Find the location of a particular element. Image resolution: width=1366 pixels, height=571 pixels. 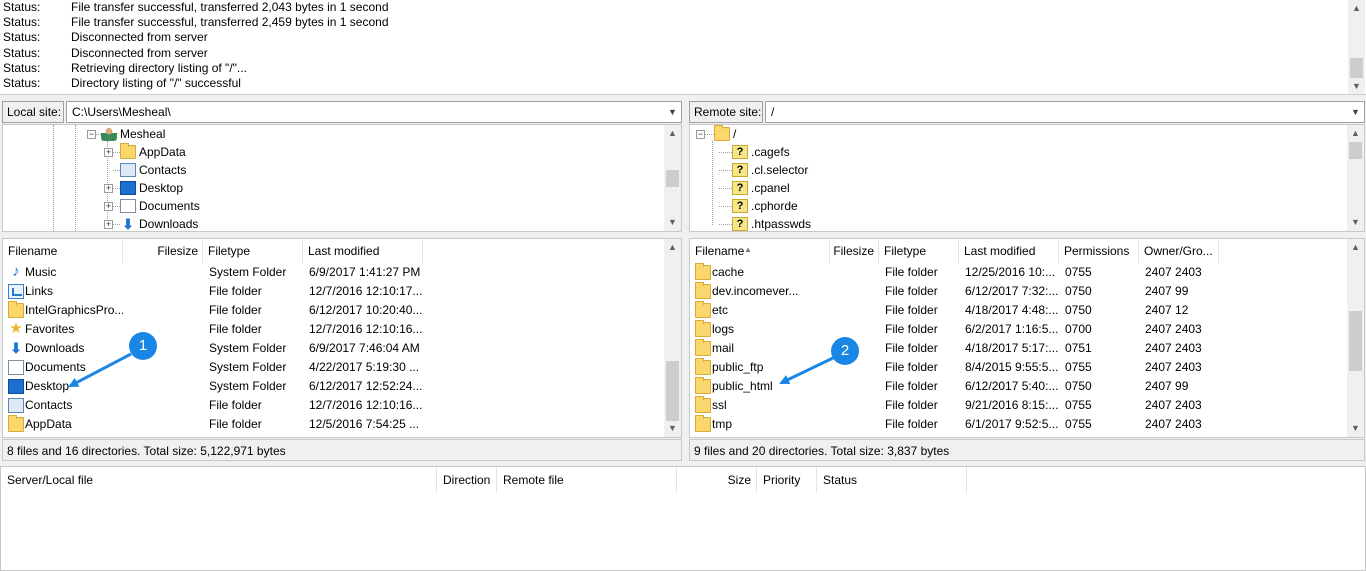

file-size is located at coordinates (853, 272).